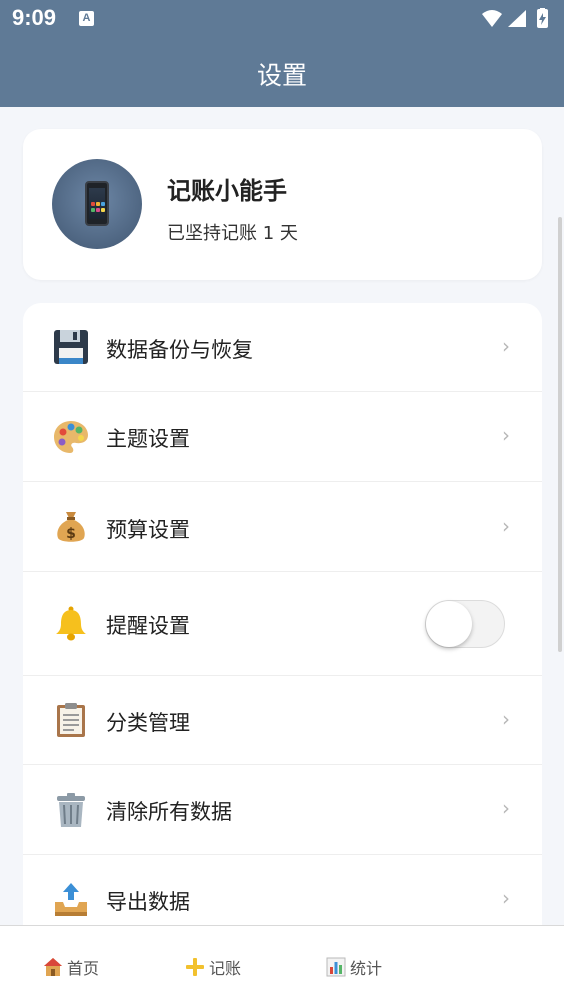 Image resolution: width=564 pixels, height=1004 pixels. What do you see at coordinates (86, 18) in the screenshot?
I see `notification-a-icon: A` at bounding box center [86, 18].